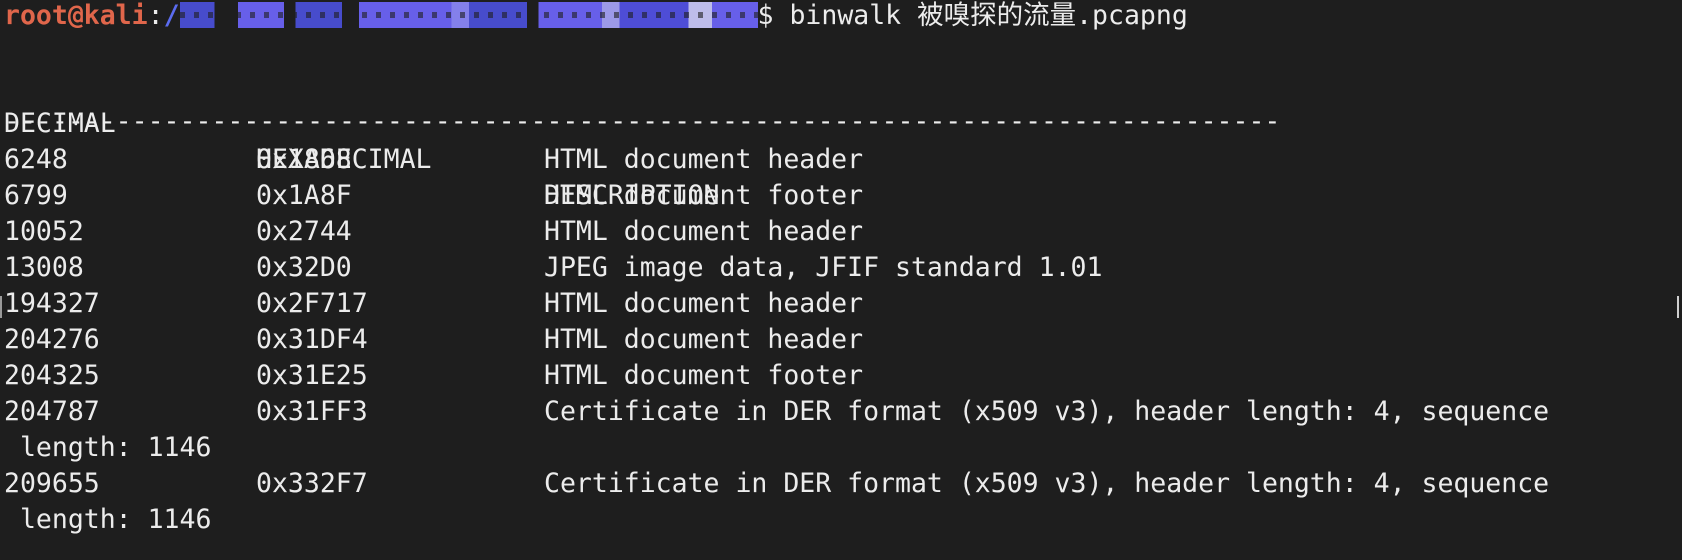 This screenshot has height=560, width=1682. I want to click on table-row: 204325 0x31E25 HTML document footer, so click(841, 376).